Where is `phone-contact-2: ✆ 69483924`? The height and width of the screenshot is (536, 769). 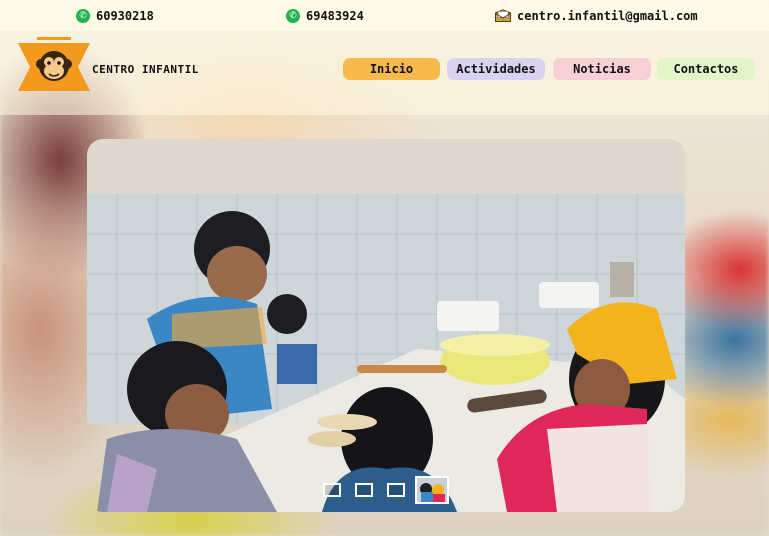
phone-contact-2: ✆ 69483924 is located at coordinates (325, 15).